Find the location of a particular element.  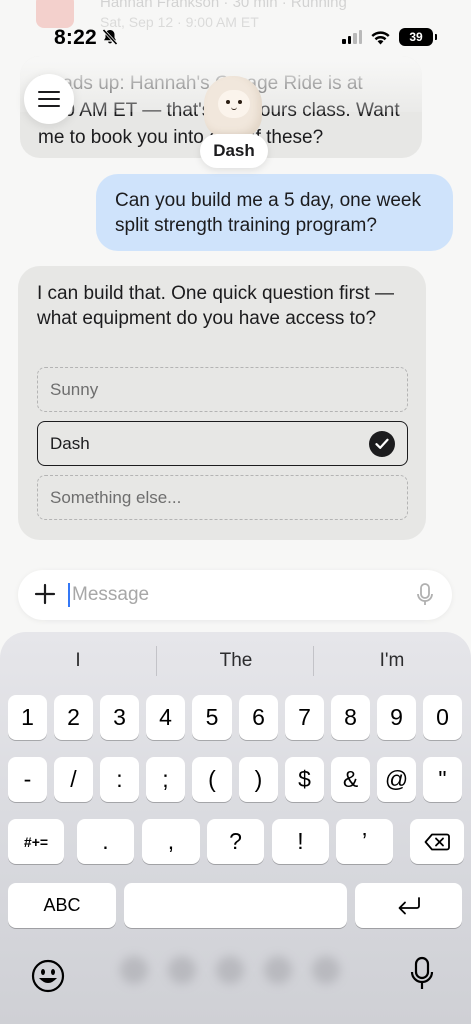

assistant-avatar: Dash is located at coordinates (234, 124).